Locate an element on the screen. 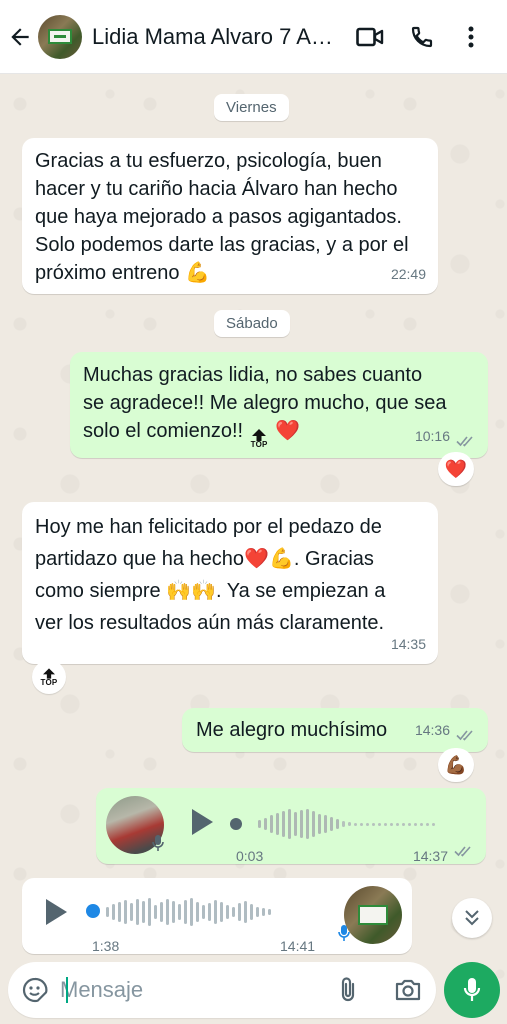 Image resolution: width=507 pixels, height=1024 pixels. message-line: como siempre is located at coordinates (98, 591).